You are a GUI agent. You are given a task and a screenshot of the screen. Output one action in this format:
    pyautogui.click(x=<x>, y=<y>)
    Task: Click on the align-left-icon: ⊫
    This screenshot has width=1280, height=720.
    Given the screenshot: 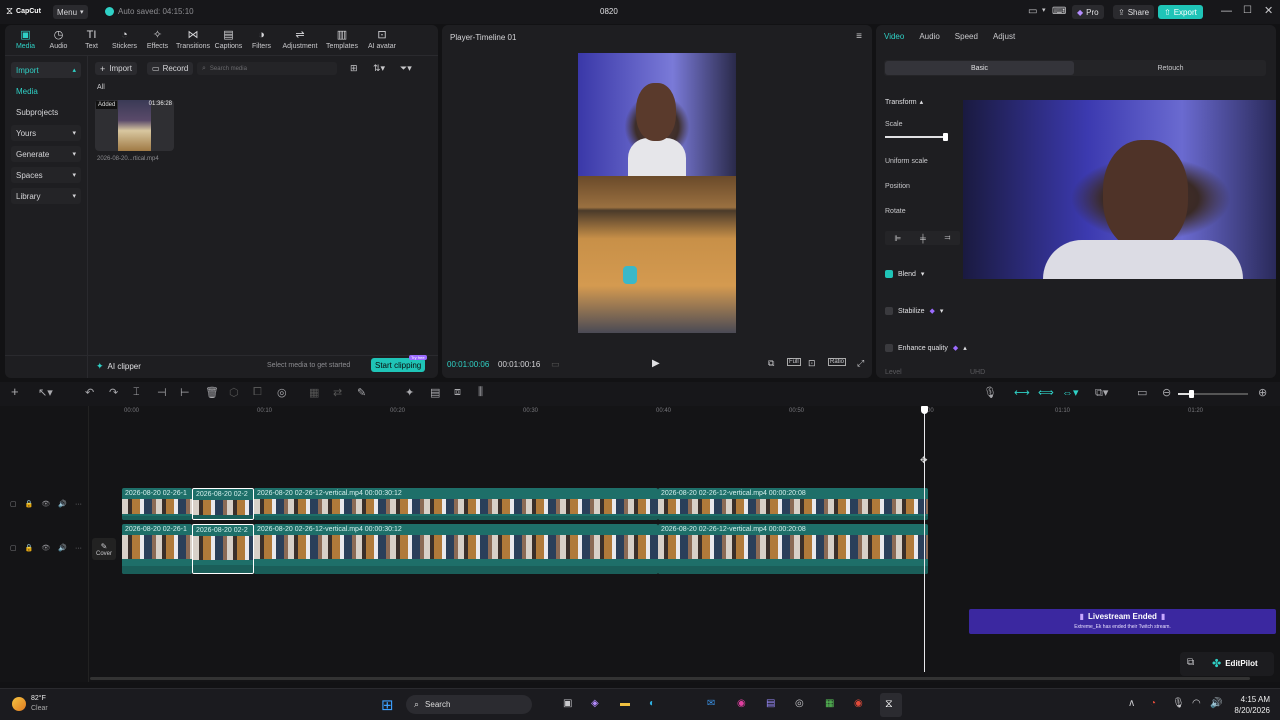 What is the action you would take?
    pyautogui.click(x=897, y=238)
    